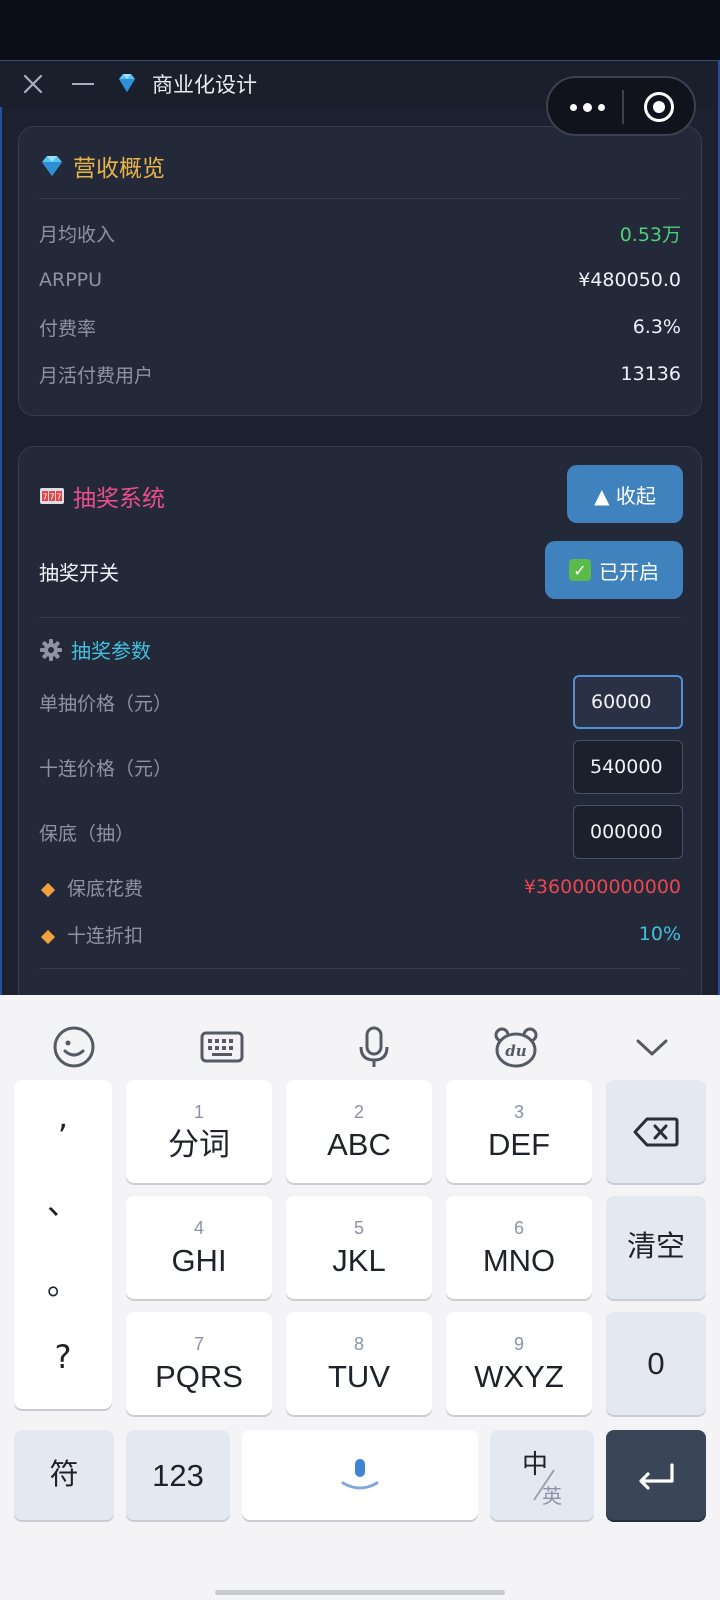  Describe the element at coordinates (33, 84) in the screenshot. I see `close-icon` at that location.